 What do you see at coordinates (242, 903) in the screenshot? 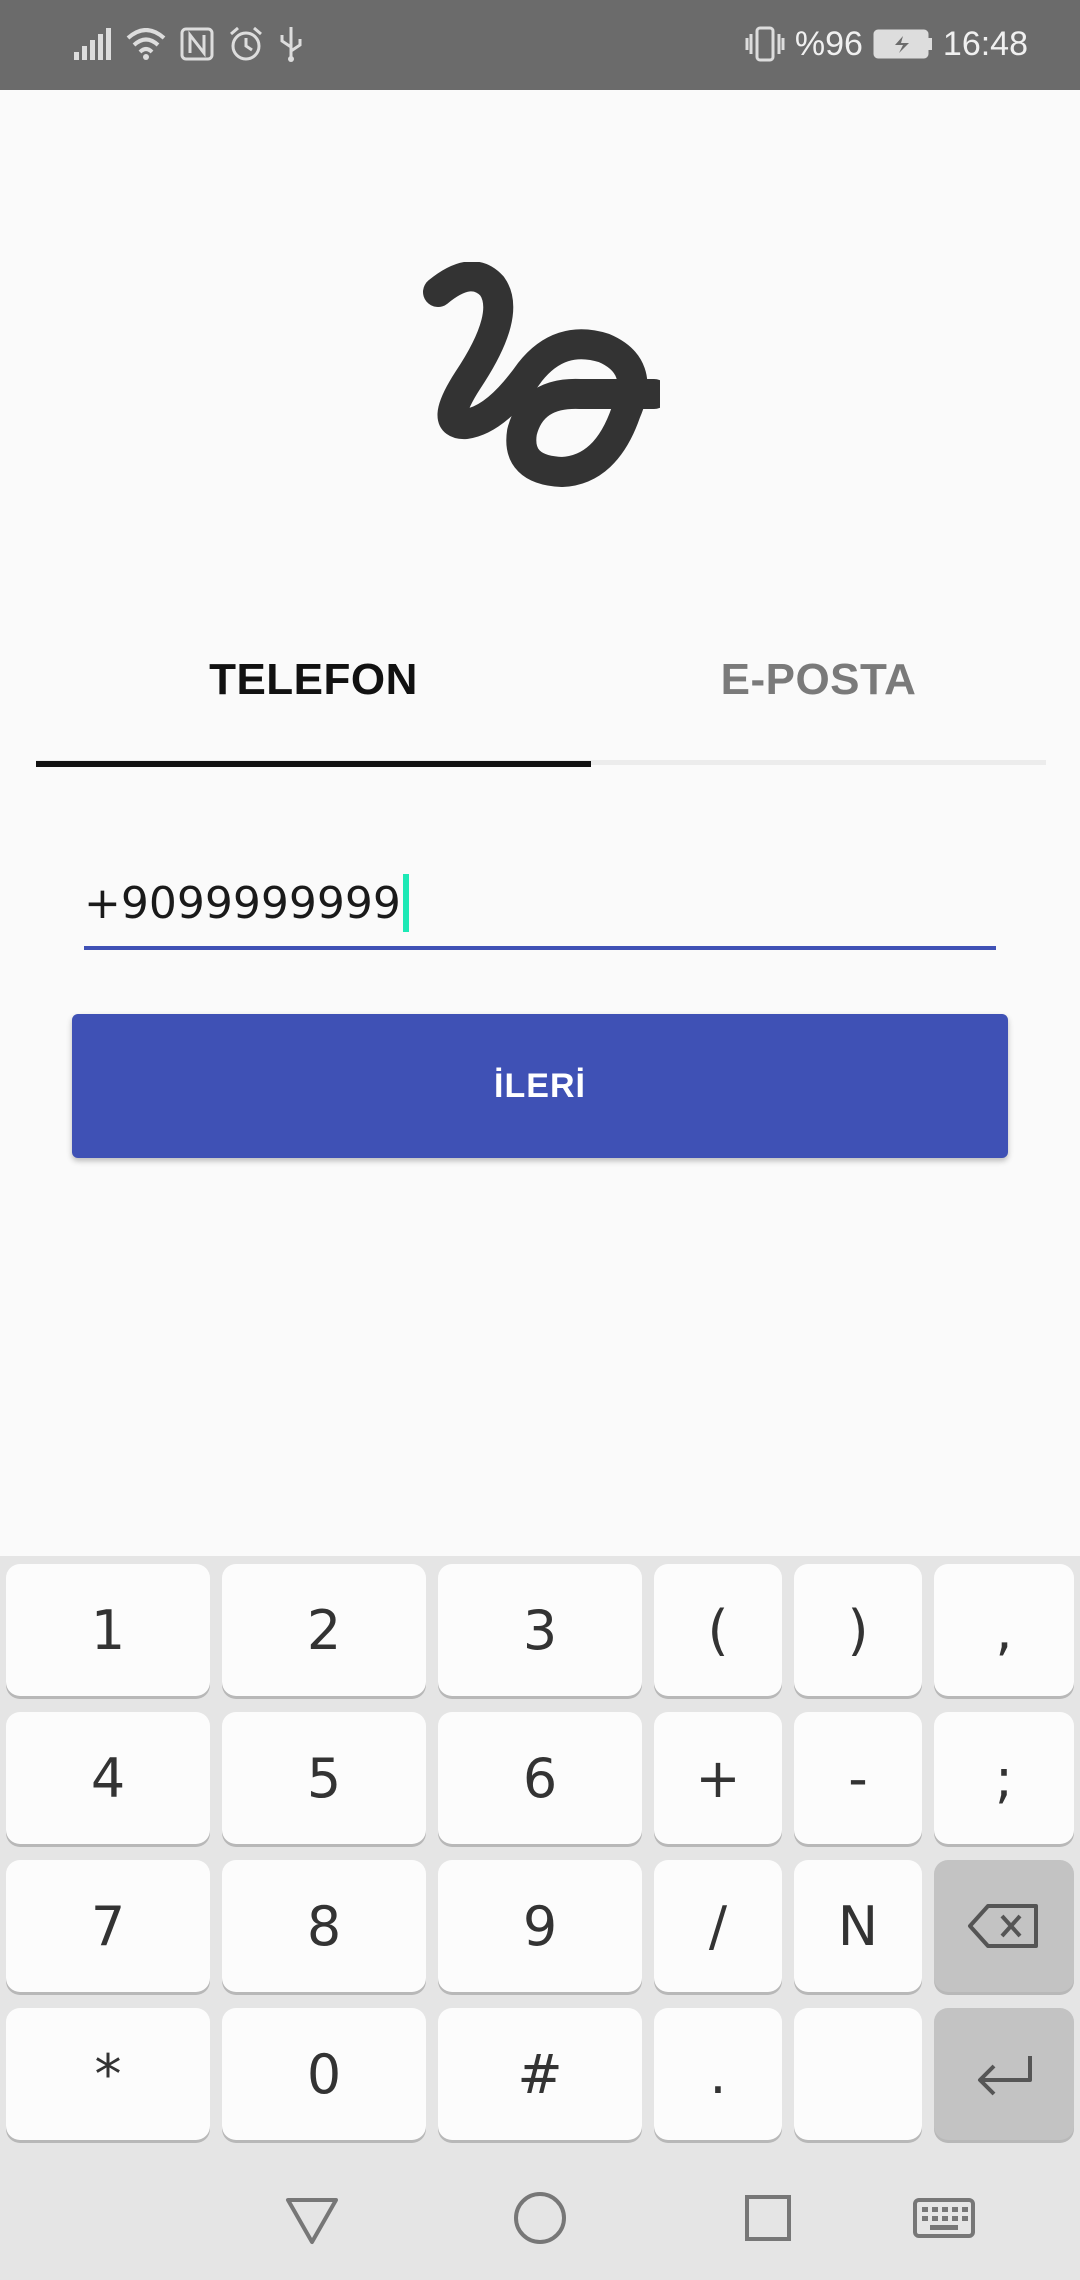
I see `phone-input-value: +9099999999` at bounding box center [242, 903].